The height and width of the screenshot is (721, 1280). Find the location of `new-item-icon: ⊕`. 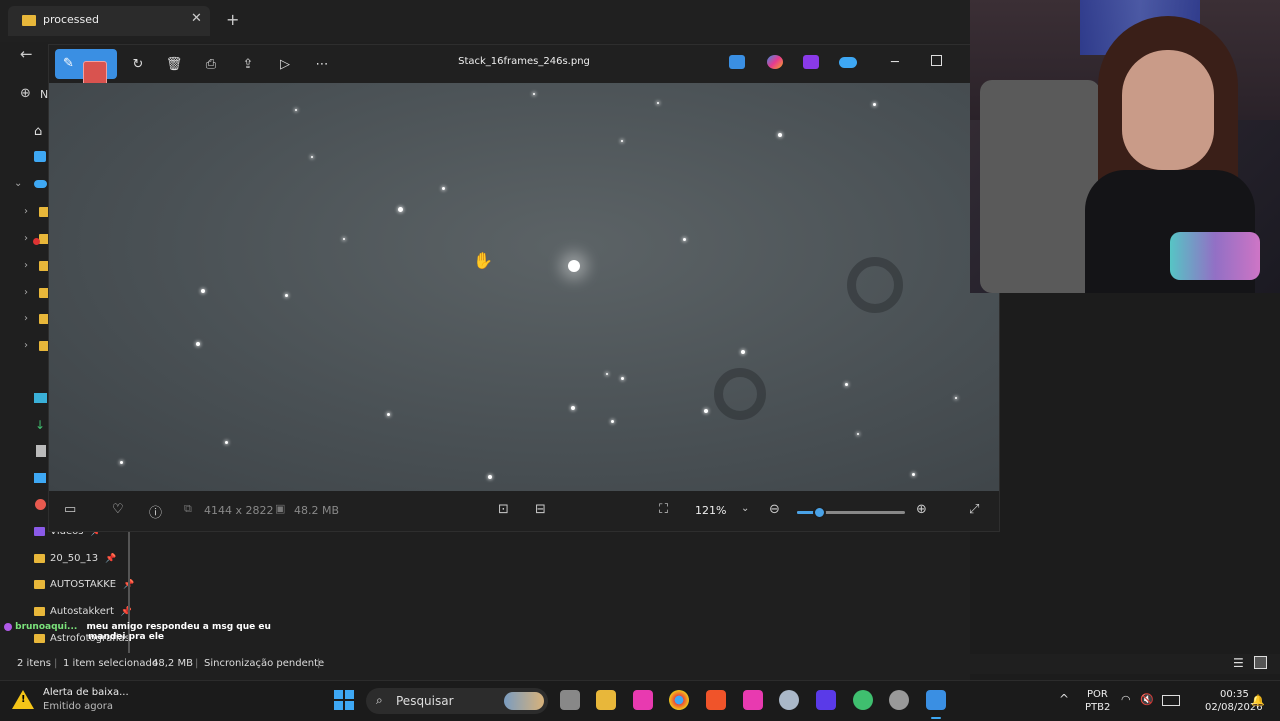

new-item-icon: ⊕ is located at coordinates (25, 93).